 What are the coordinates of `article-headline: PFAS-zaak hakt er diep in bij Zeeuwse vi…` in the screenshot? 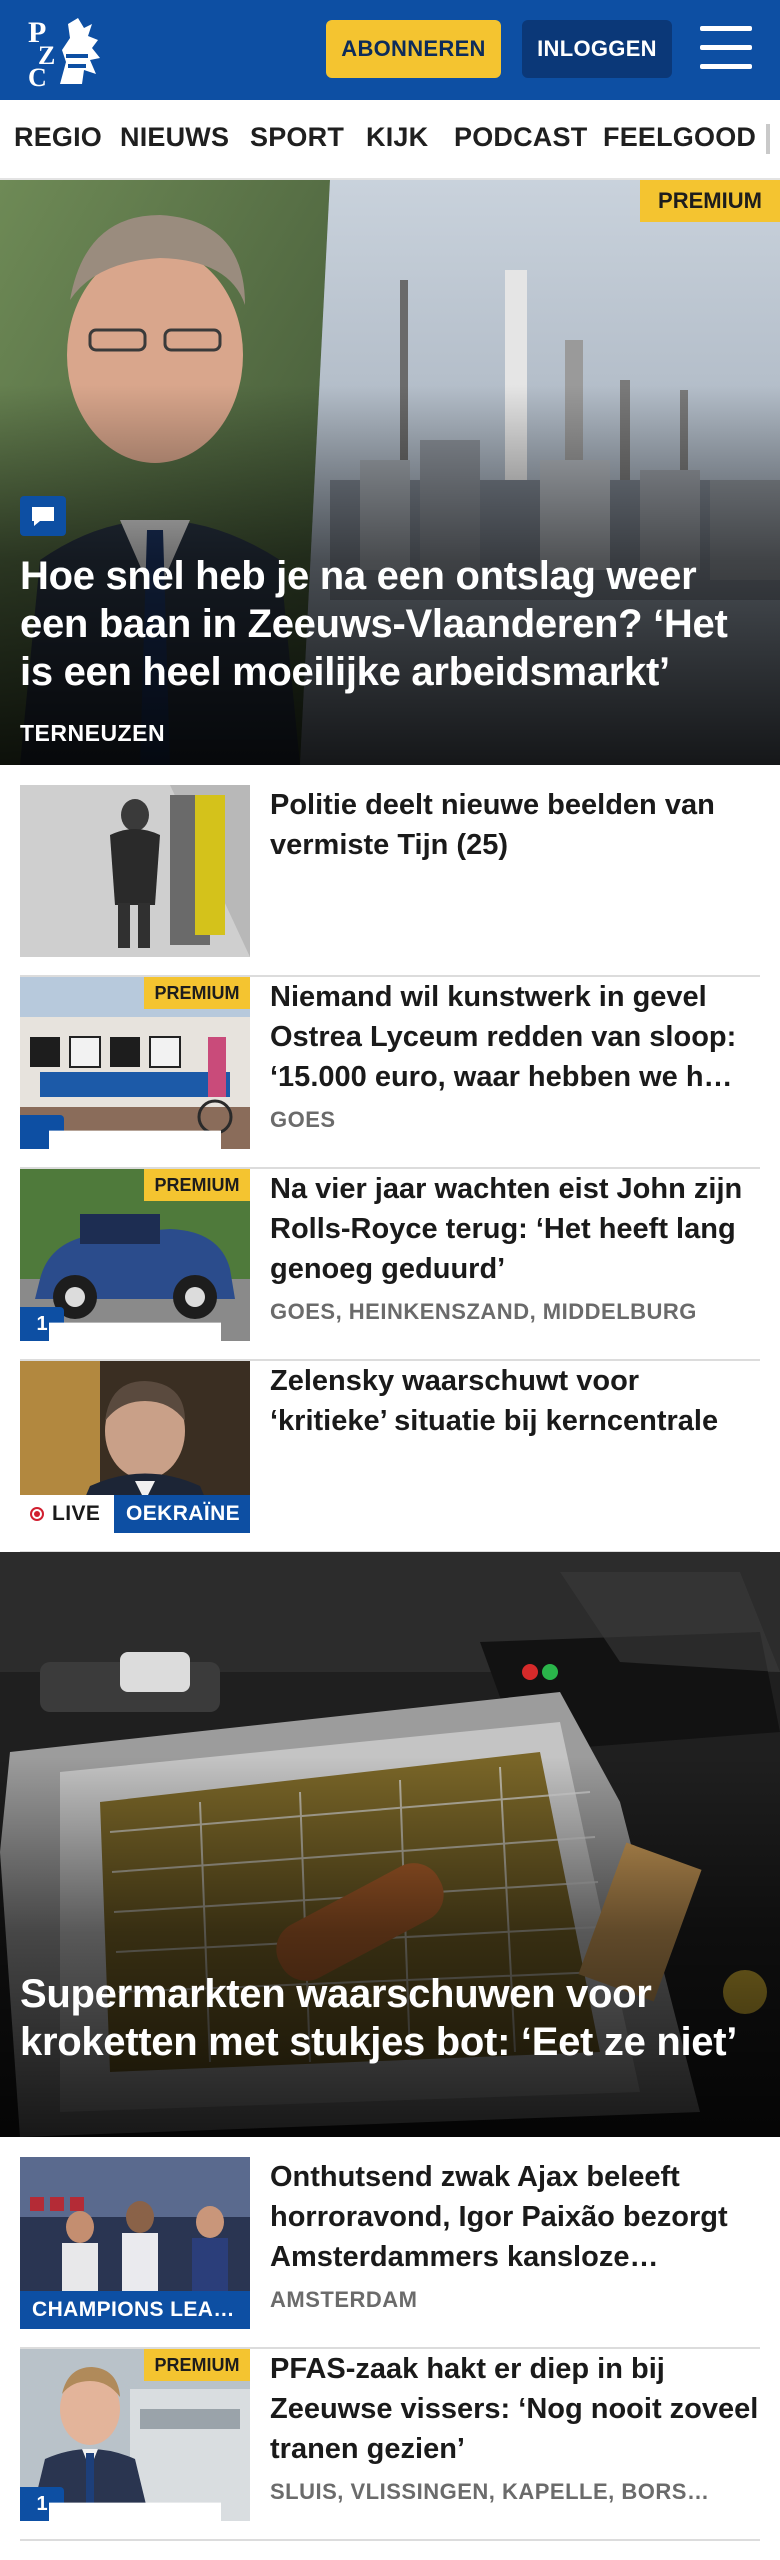 It's located at (515, 2409).